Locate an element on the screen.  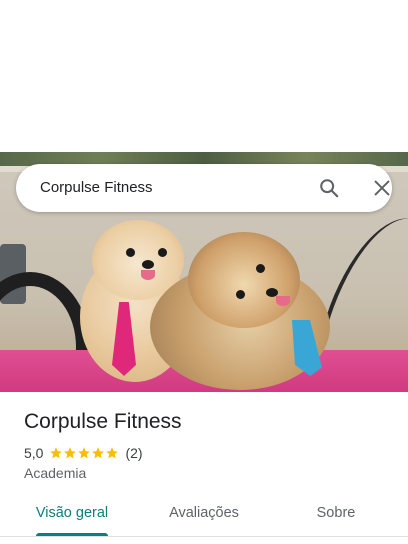
dog-right-tongue is located at coordinates (283, 301).